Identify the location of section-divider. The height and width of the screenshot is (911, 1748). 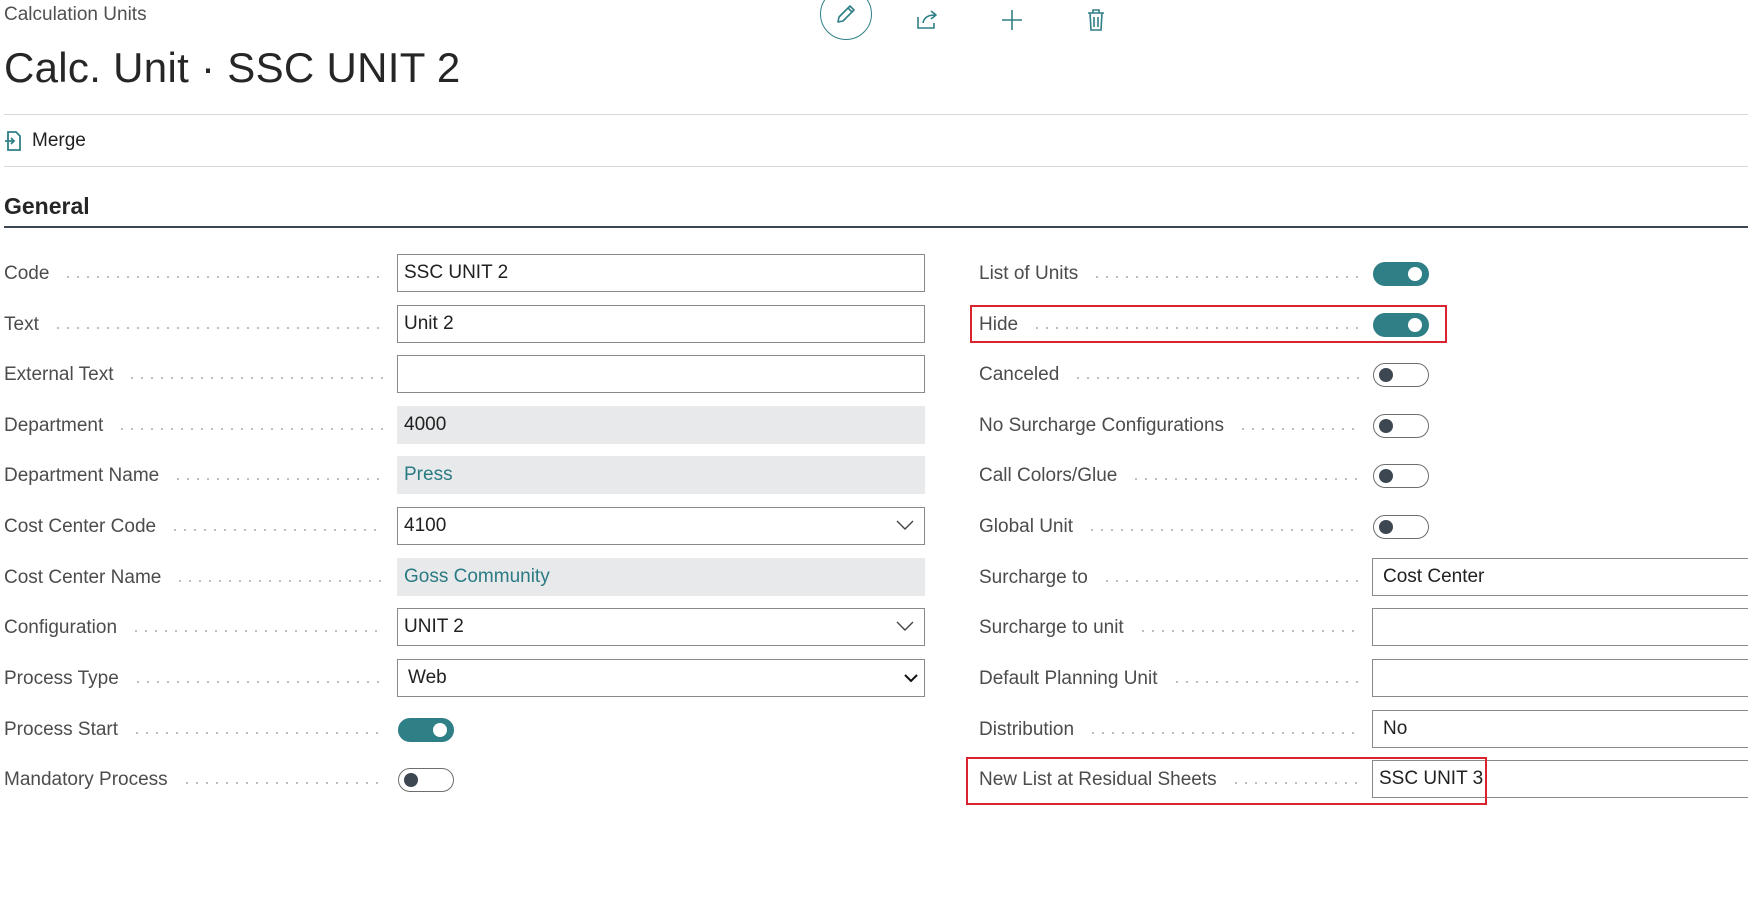
(876, 227).